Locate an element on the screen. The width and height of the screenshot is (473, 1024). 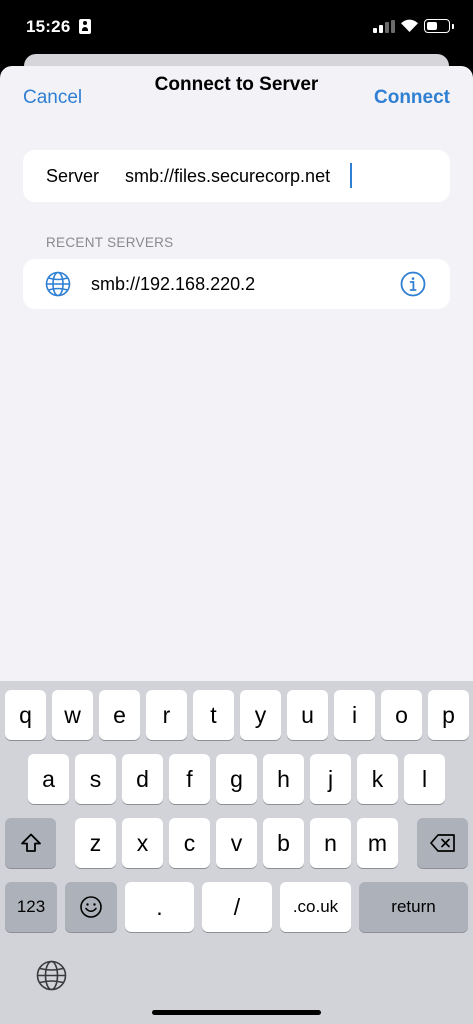
key-e: e is located at coordinates (119, 715).